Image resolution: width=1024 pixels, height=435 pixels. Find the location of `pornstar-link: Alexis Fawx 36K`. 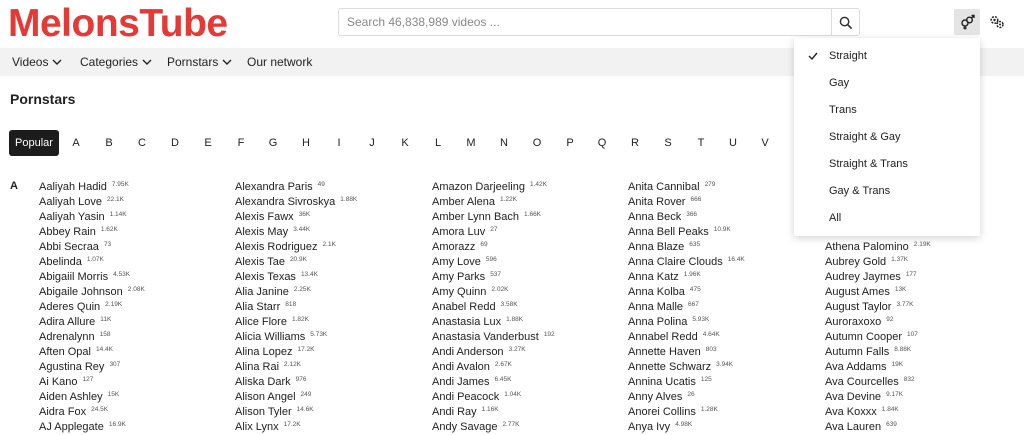

pornstar-link: Alexis Fawx 36K is located at coordinates (296, 215).